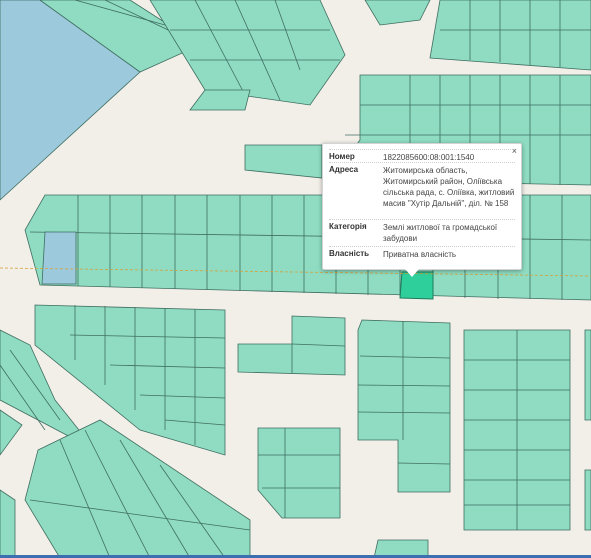 Image resolution: width=591 pixels, height=558 pixels. Describe the element at coordinates (440, 233) in the screenshot. I see `popup-value: Землі житлової та громадської забудови` at that location.